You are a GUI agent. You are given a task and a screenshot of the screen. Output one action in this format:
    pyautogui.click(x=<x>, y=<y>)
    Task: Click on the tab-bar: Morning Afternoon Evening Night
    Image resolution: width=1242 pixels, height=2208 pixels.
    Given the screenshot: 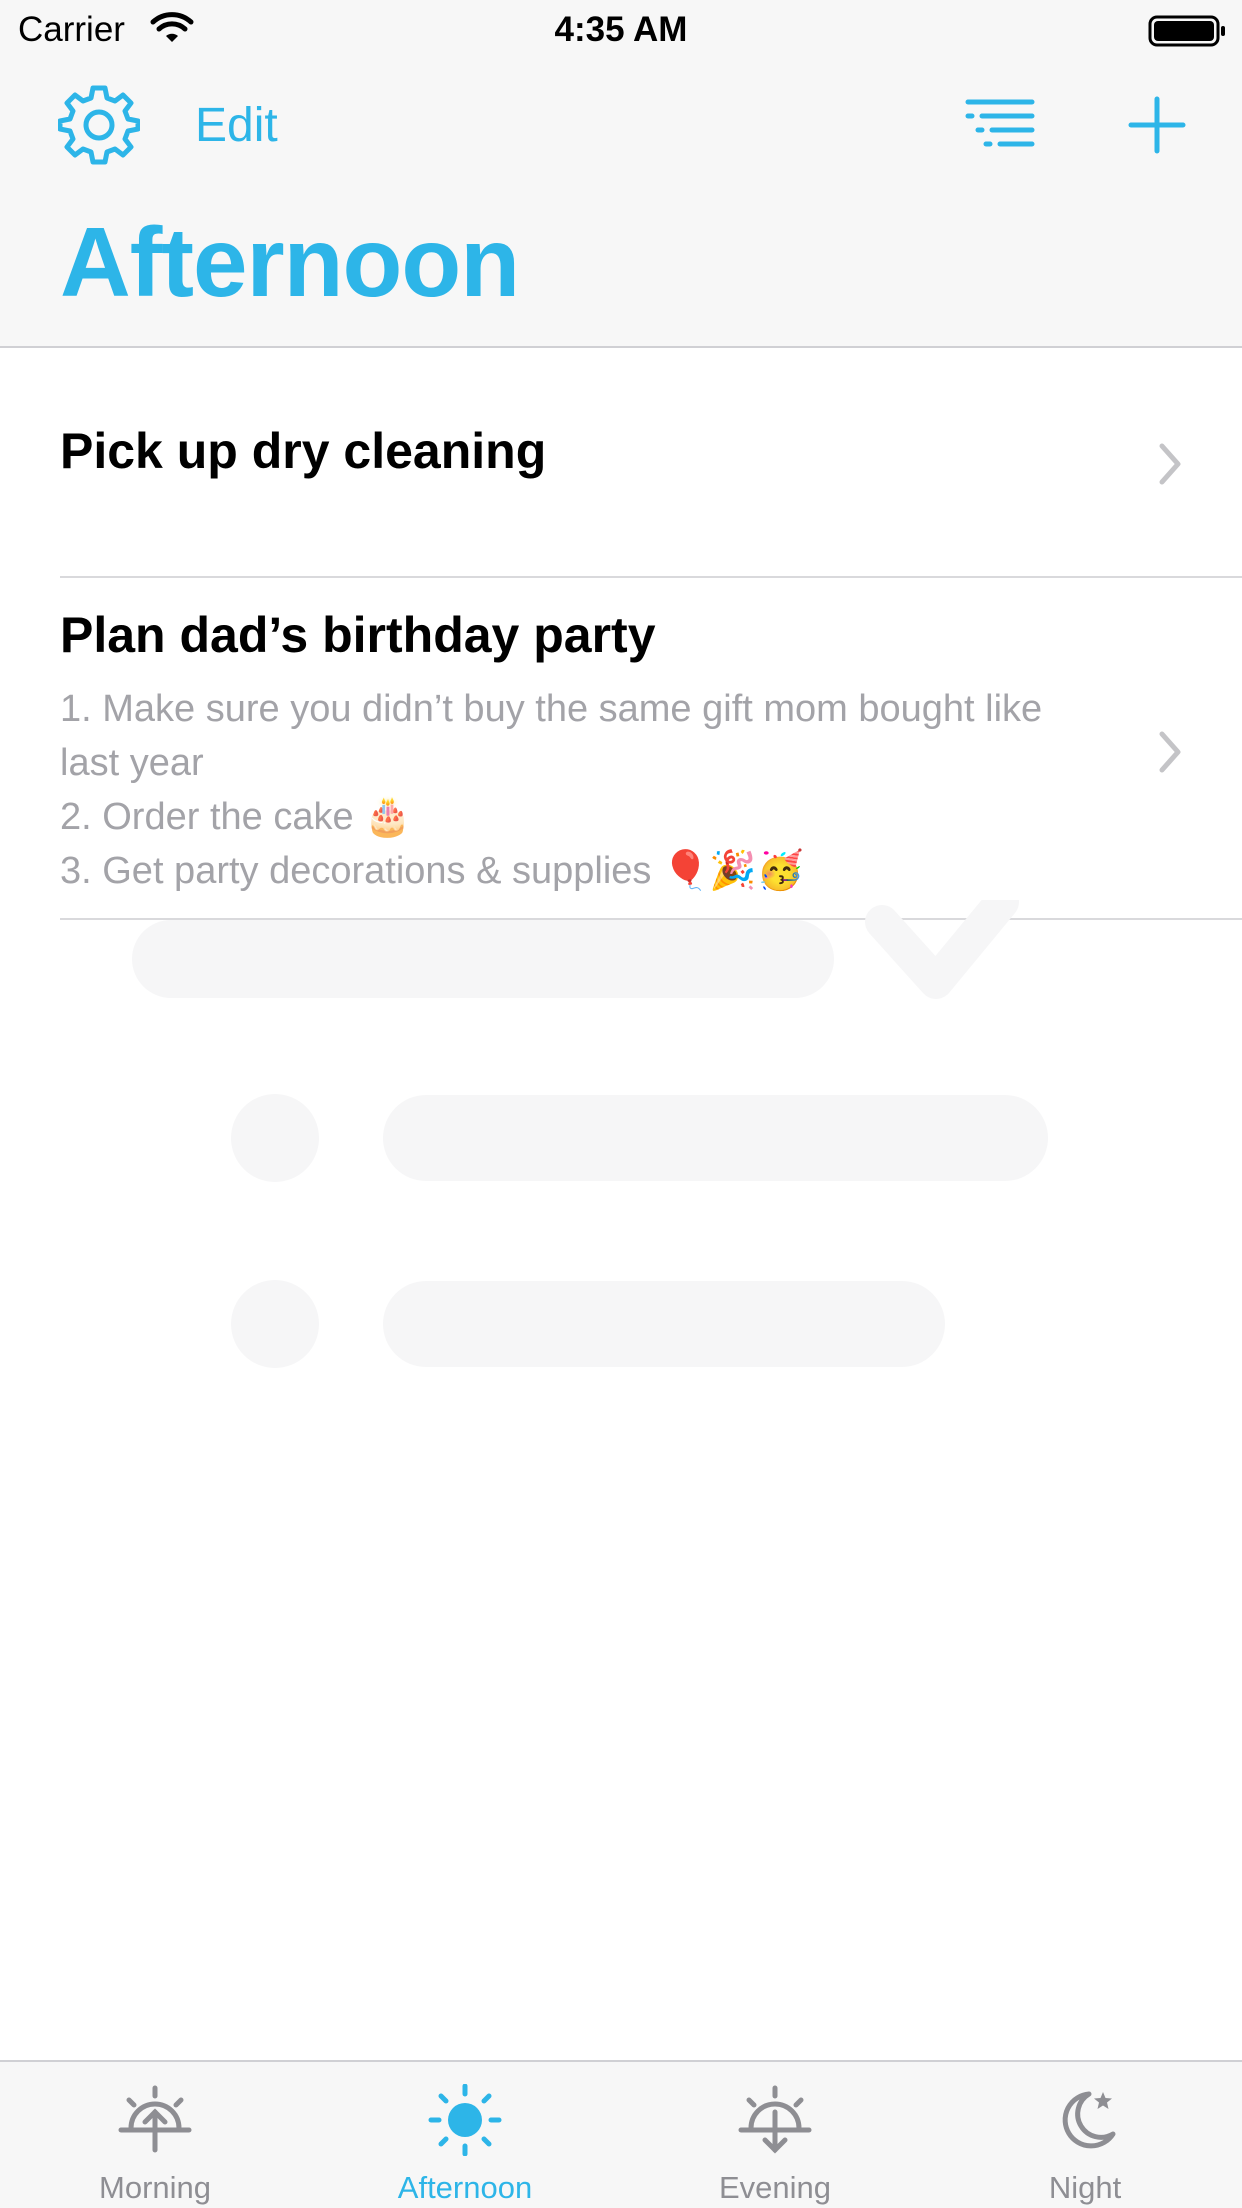 What is the action you would take?
    pyautogui.click(x=621, y=2134)
    